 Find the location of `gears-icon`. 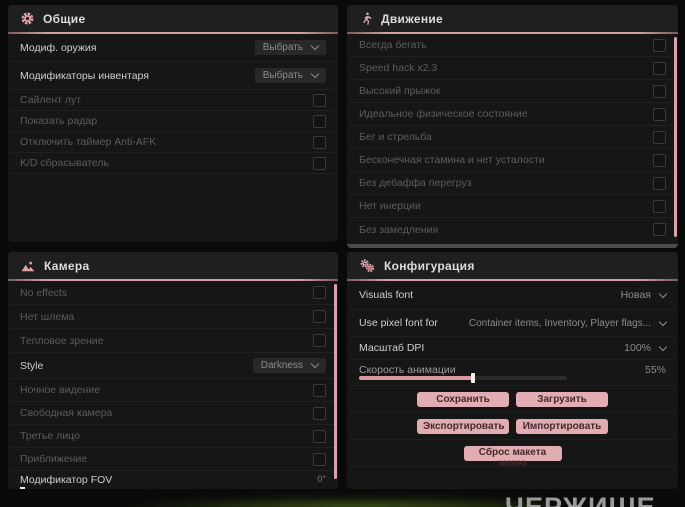

gears-icon is located at coordinates (367, 265).